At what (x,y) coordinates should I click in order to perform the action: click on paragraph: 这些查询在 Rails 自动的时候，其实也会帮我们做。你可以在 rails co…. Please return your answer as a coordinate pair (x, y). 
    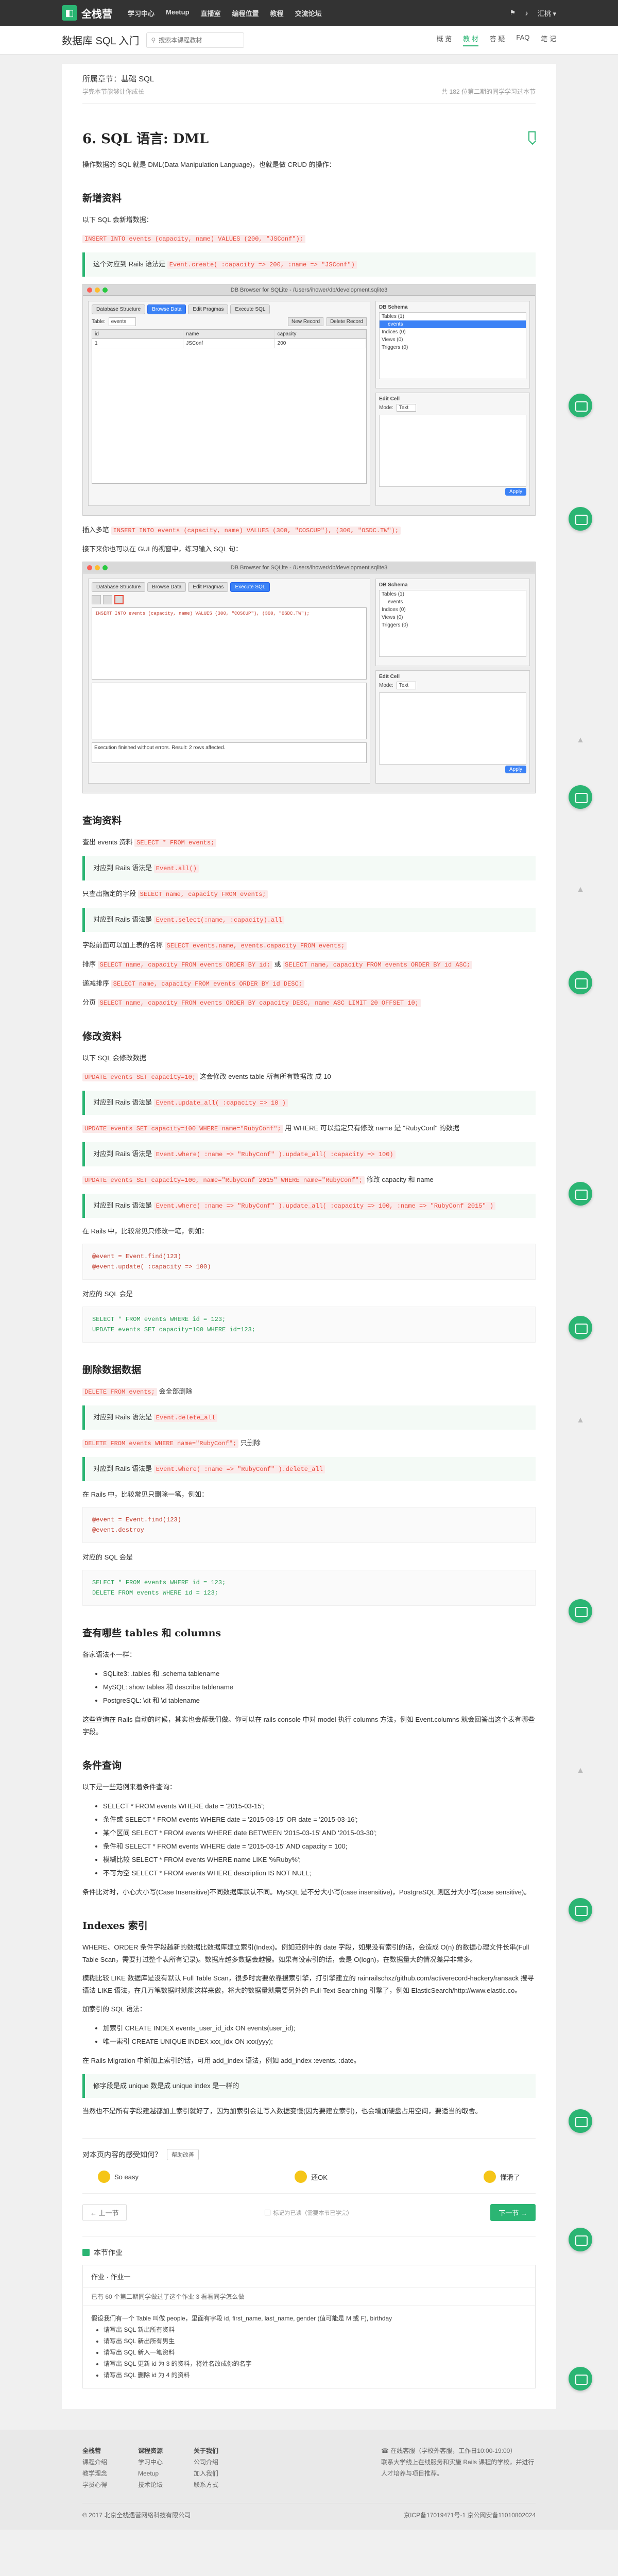
    Looking at the image, I should click on (308, 1726).